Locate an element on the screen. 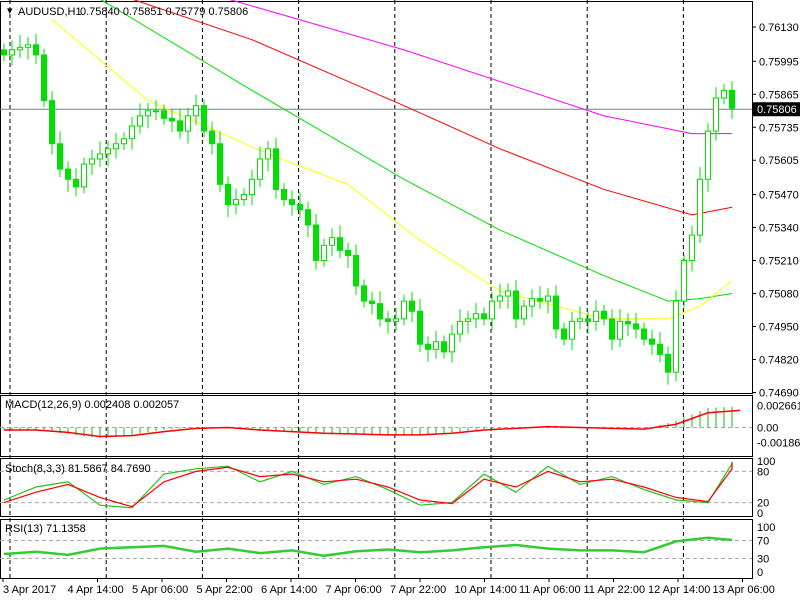 The width and height of the screenshot is (800, 600). price-tick-label: 0.75080 is located at coordinates (779, 294).